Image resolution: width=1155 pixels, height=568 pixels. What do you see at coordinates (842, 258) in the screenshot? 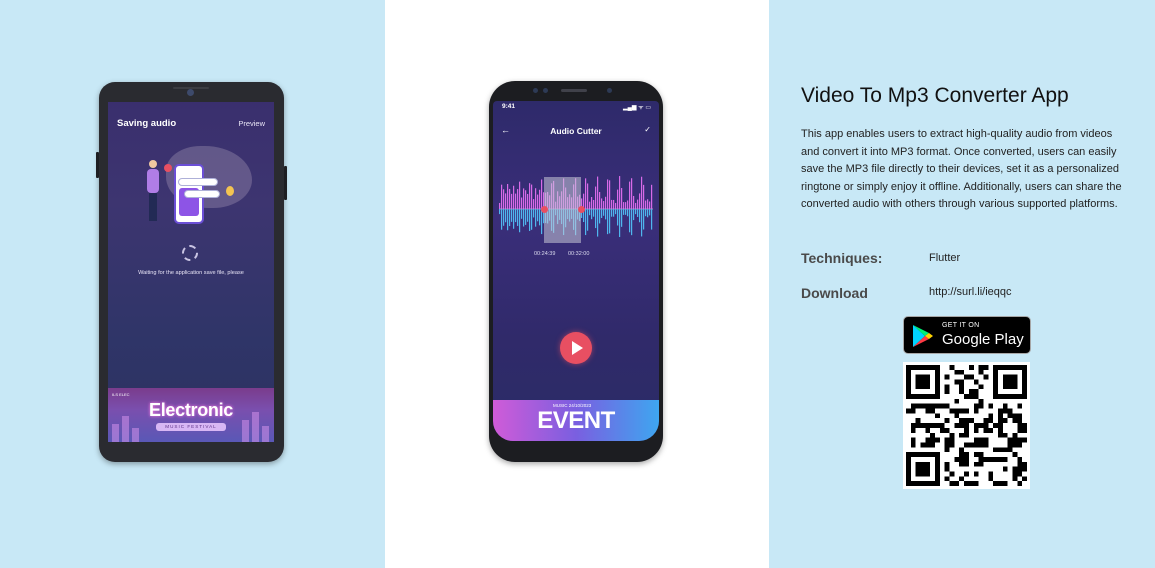
I see `techniques-label: Techniques:` at bounding box center [842, 258].